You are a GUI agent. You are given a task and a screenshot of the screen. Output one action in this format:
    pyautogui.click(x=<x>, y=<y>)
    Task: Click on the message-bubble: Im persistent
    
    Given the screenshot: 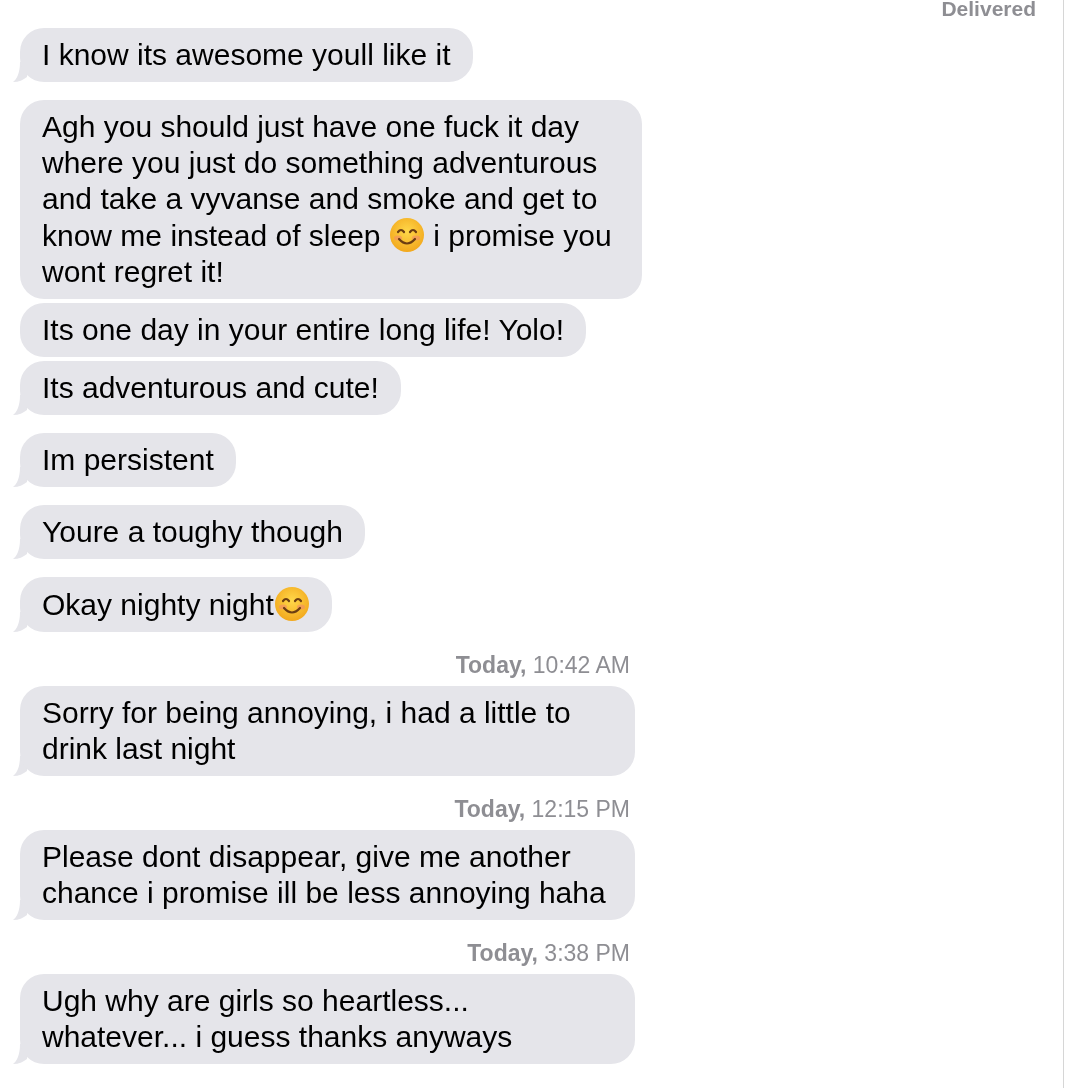 What is the action you would take?
    pyautogui.click(x=128, y=460)
    